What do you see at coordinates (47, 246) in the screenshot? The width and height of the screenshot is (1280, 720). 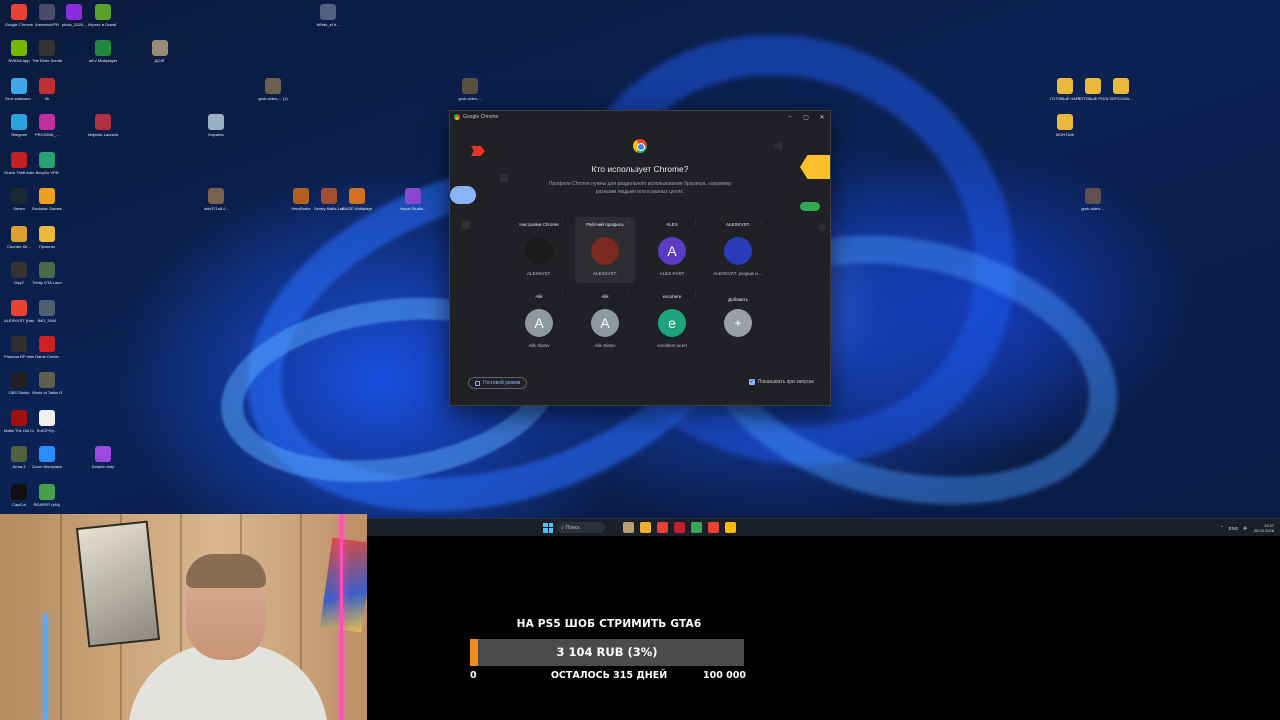 I see `desktop-shortcut-label: Проекты` at bounding box center [47, 246].